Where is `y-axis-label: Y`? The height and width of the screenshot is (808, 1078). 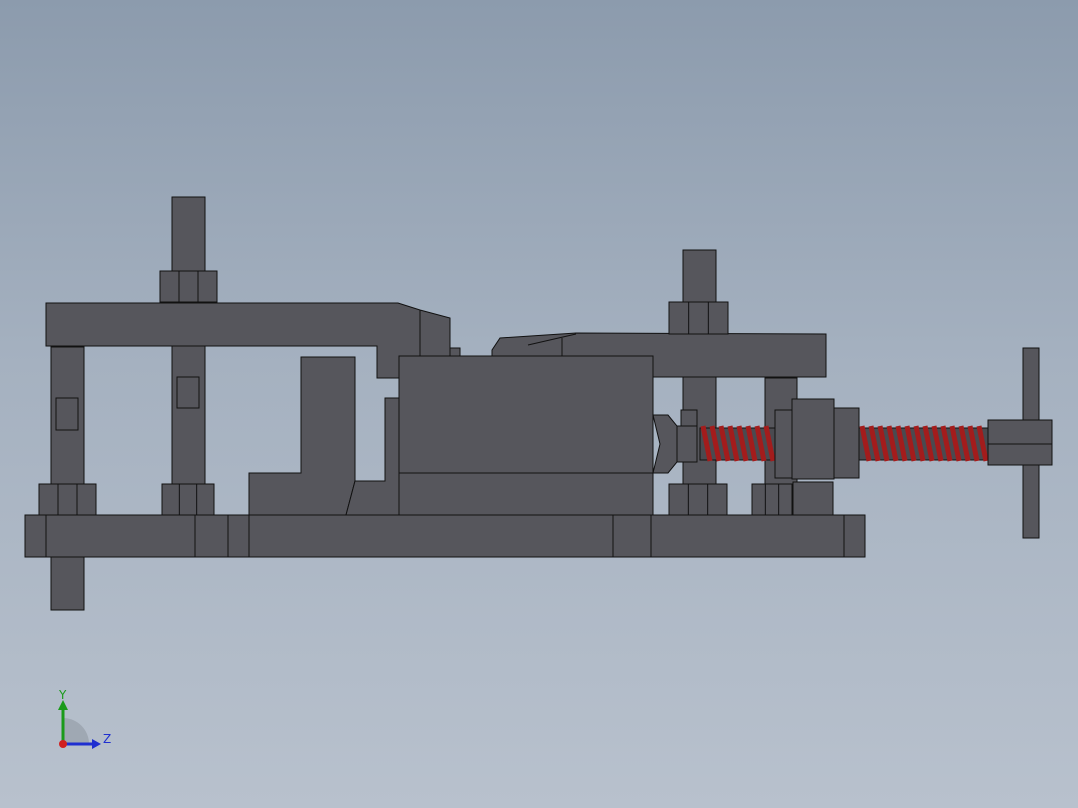
y-axis-label: Y is located at coordinates (63, 695).